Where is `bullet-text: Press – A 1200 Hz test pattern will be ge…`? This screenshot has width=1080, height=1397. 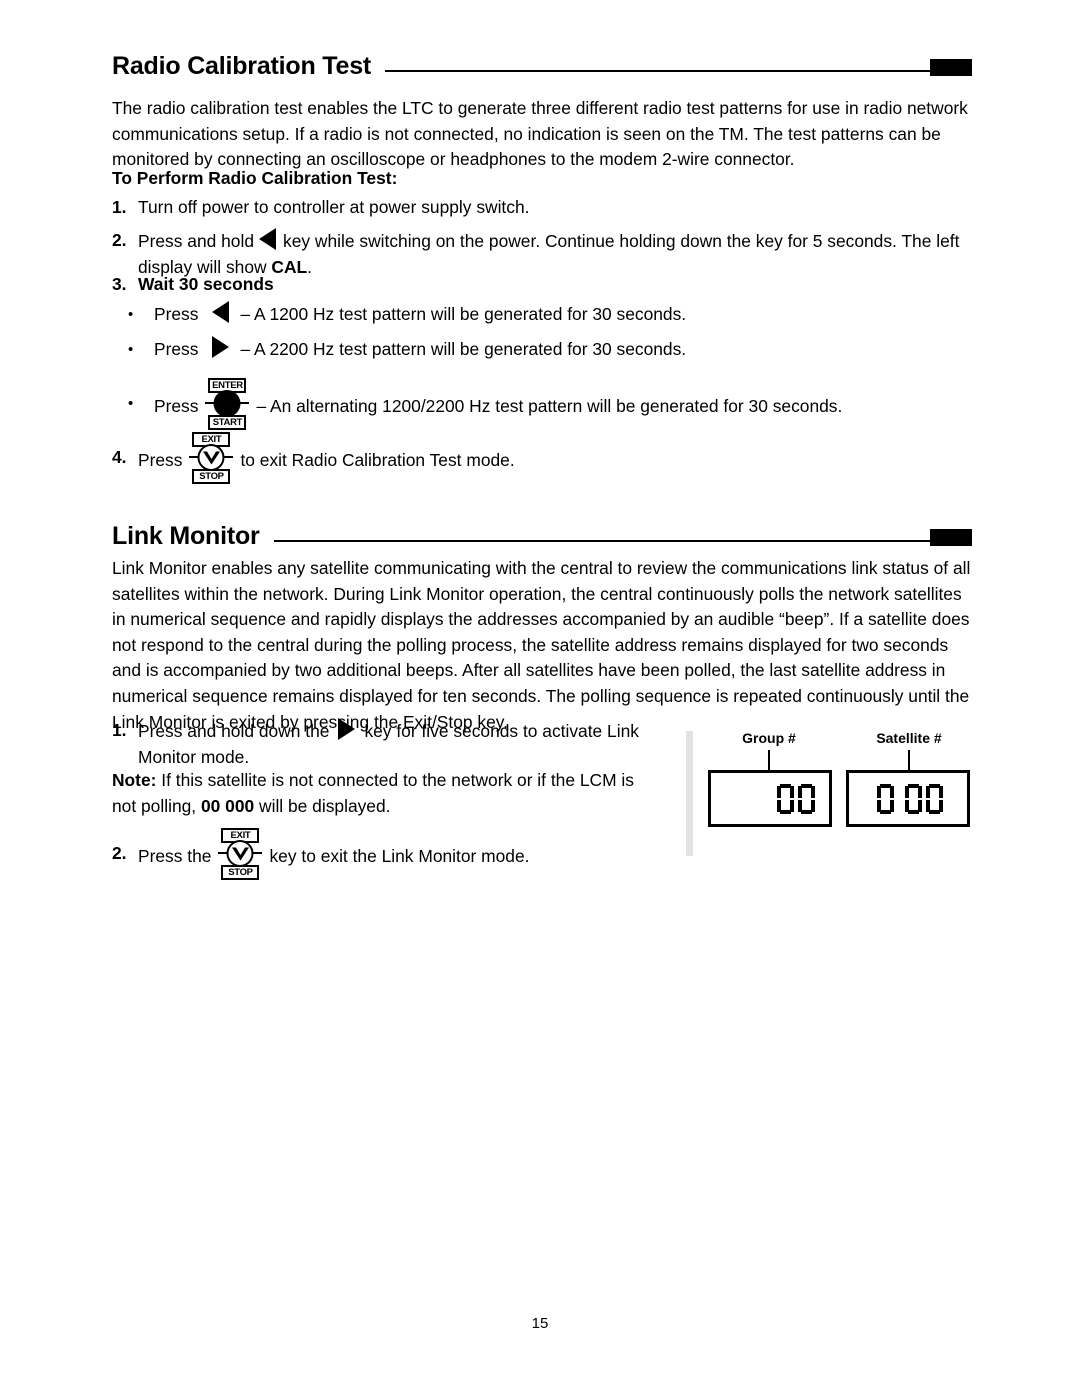
bullet-text: Press – A 1200 Hz test pattern will be ge… is located at coordinates (566, 314).